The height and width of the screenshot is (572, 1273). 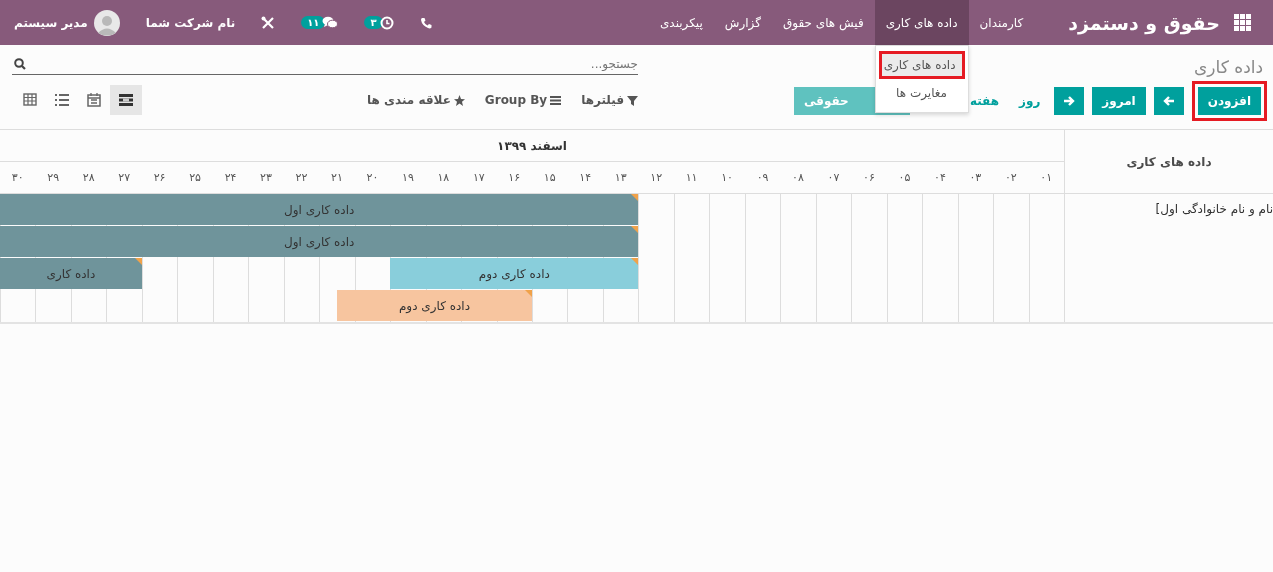 What do you see at coordinates (727, 178) in the screenshot?
I see `day-header: ۱۰` at bounding box center [727, 178].